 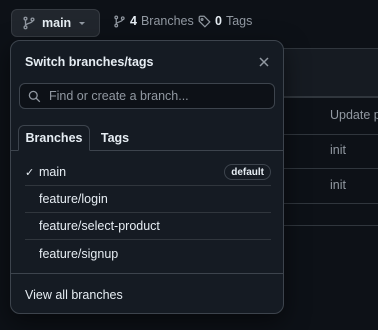 I want to click on current-branch-label: main, so click(x=57, y=23).